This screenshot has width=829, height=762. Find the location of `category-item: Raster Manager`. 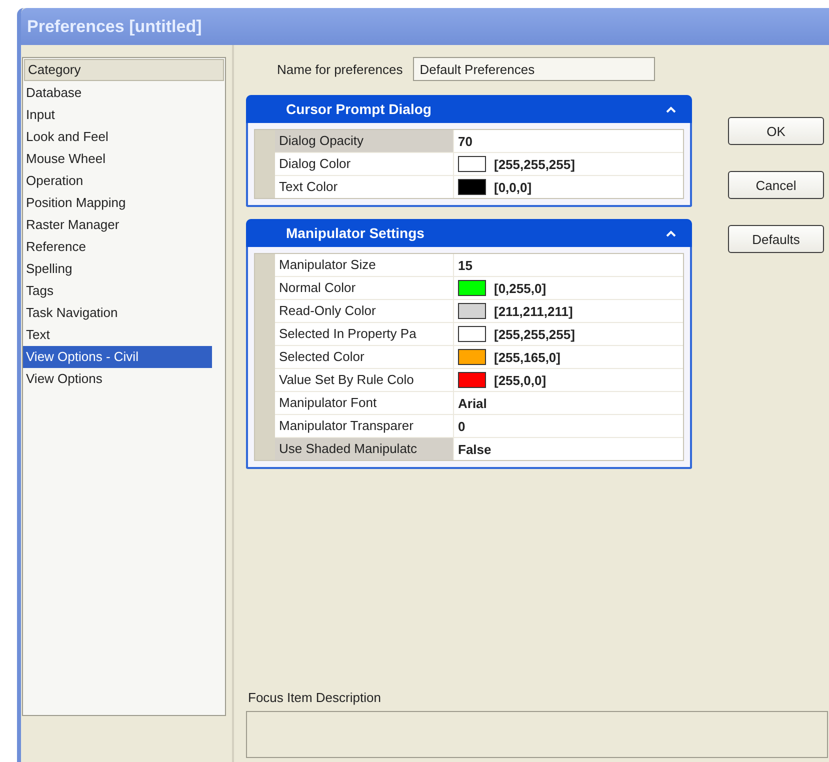

category-item: Raster Manager is located at coordinates (117, 225).